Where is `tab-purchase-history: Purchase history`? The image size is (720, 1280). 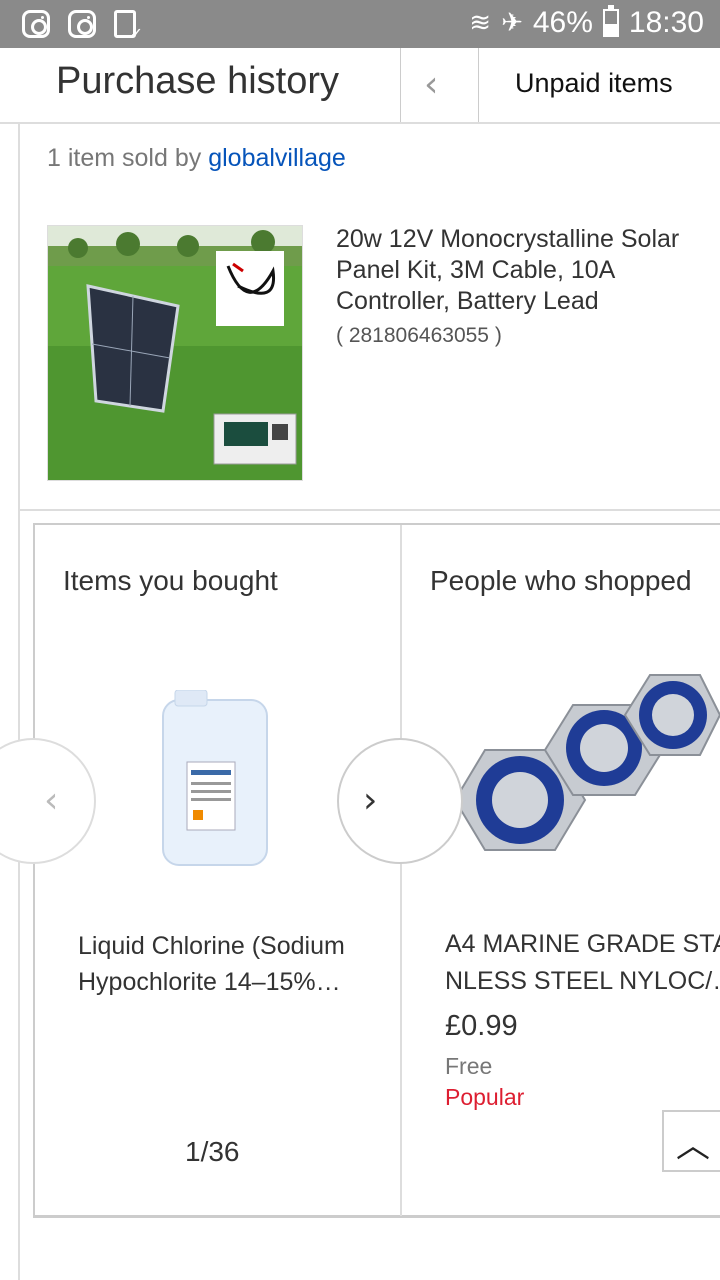 tab-purchase-history: Purchase history is located at coordinates (197, 81).